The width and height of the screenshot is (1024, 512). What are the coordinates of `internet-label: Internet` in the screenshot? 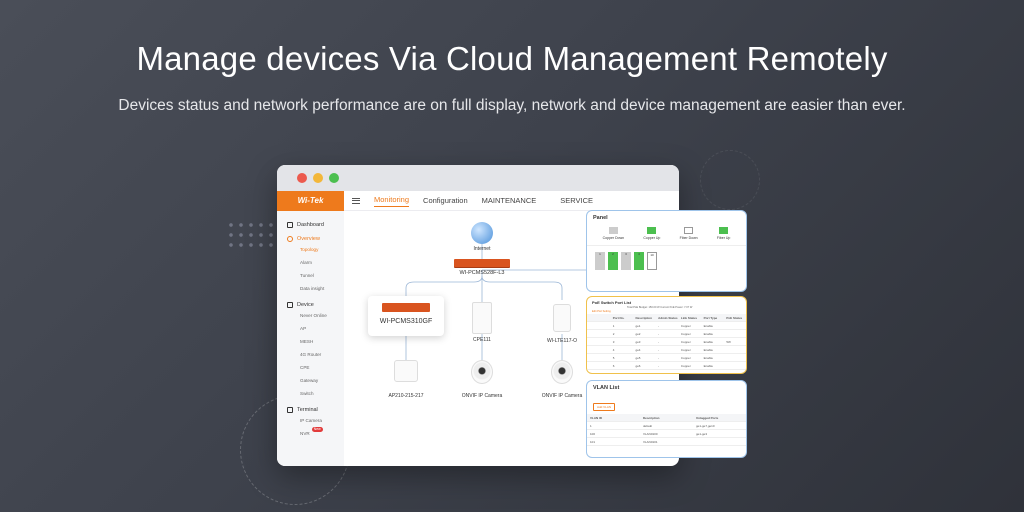 It's located at (482, 249).